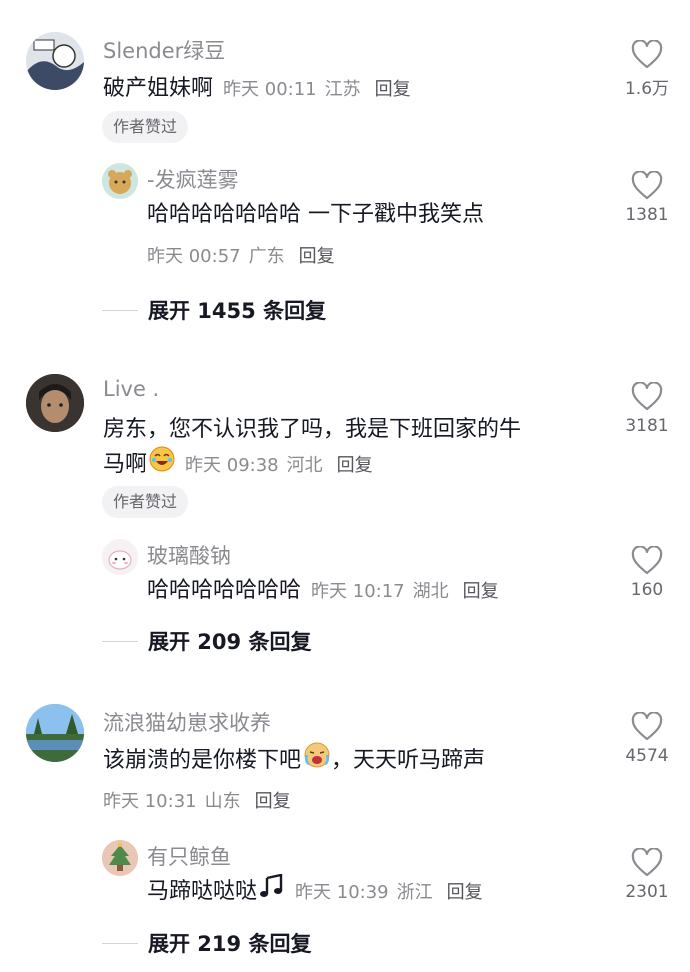 Image resolution: width=690 pixels, height=972 pixels. What do you see at coordinates (158, 88) in the screenshot?
I see `comment-text-content: 破产姐妹啊` at bounding box center [158, 88].